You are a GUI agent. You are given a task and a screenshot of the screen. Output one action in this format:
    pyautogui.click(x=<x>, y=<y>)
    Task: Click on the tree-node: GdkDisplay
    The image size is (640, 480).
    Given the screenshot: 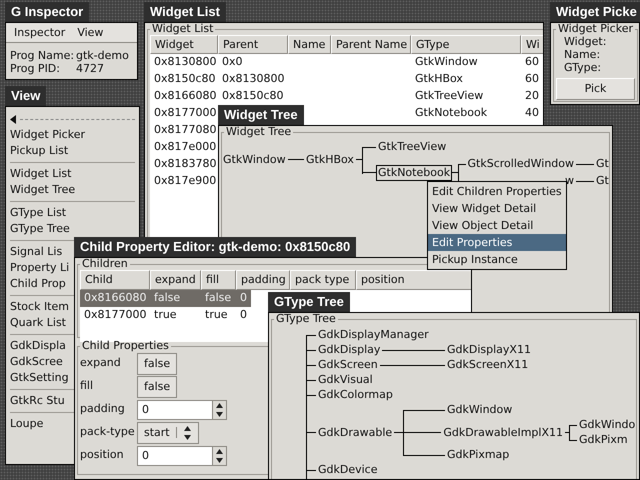 What is the action you would take?
    pyautogui.click(x=349, y=350)
    